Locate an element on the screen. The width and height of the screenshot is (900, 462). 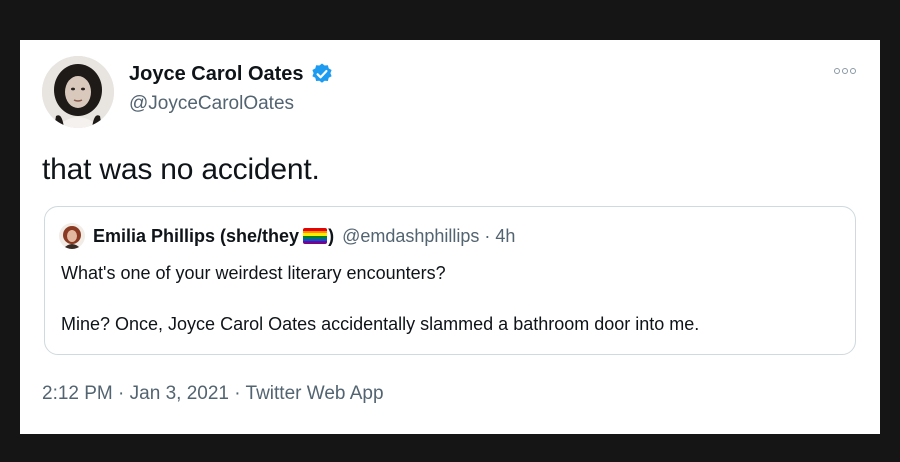
tweet-date: Jan 3, 2021 is located at coordinates (179, 393).